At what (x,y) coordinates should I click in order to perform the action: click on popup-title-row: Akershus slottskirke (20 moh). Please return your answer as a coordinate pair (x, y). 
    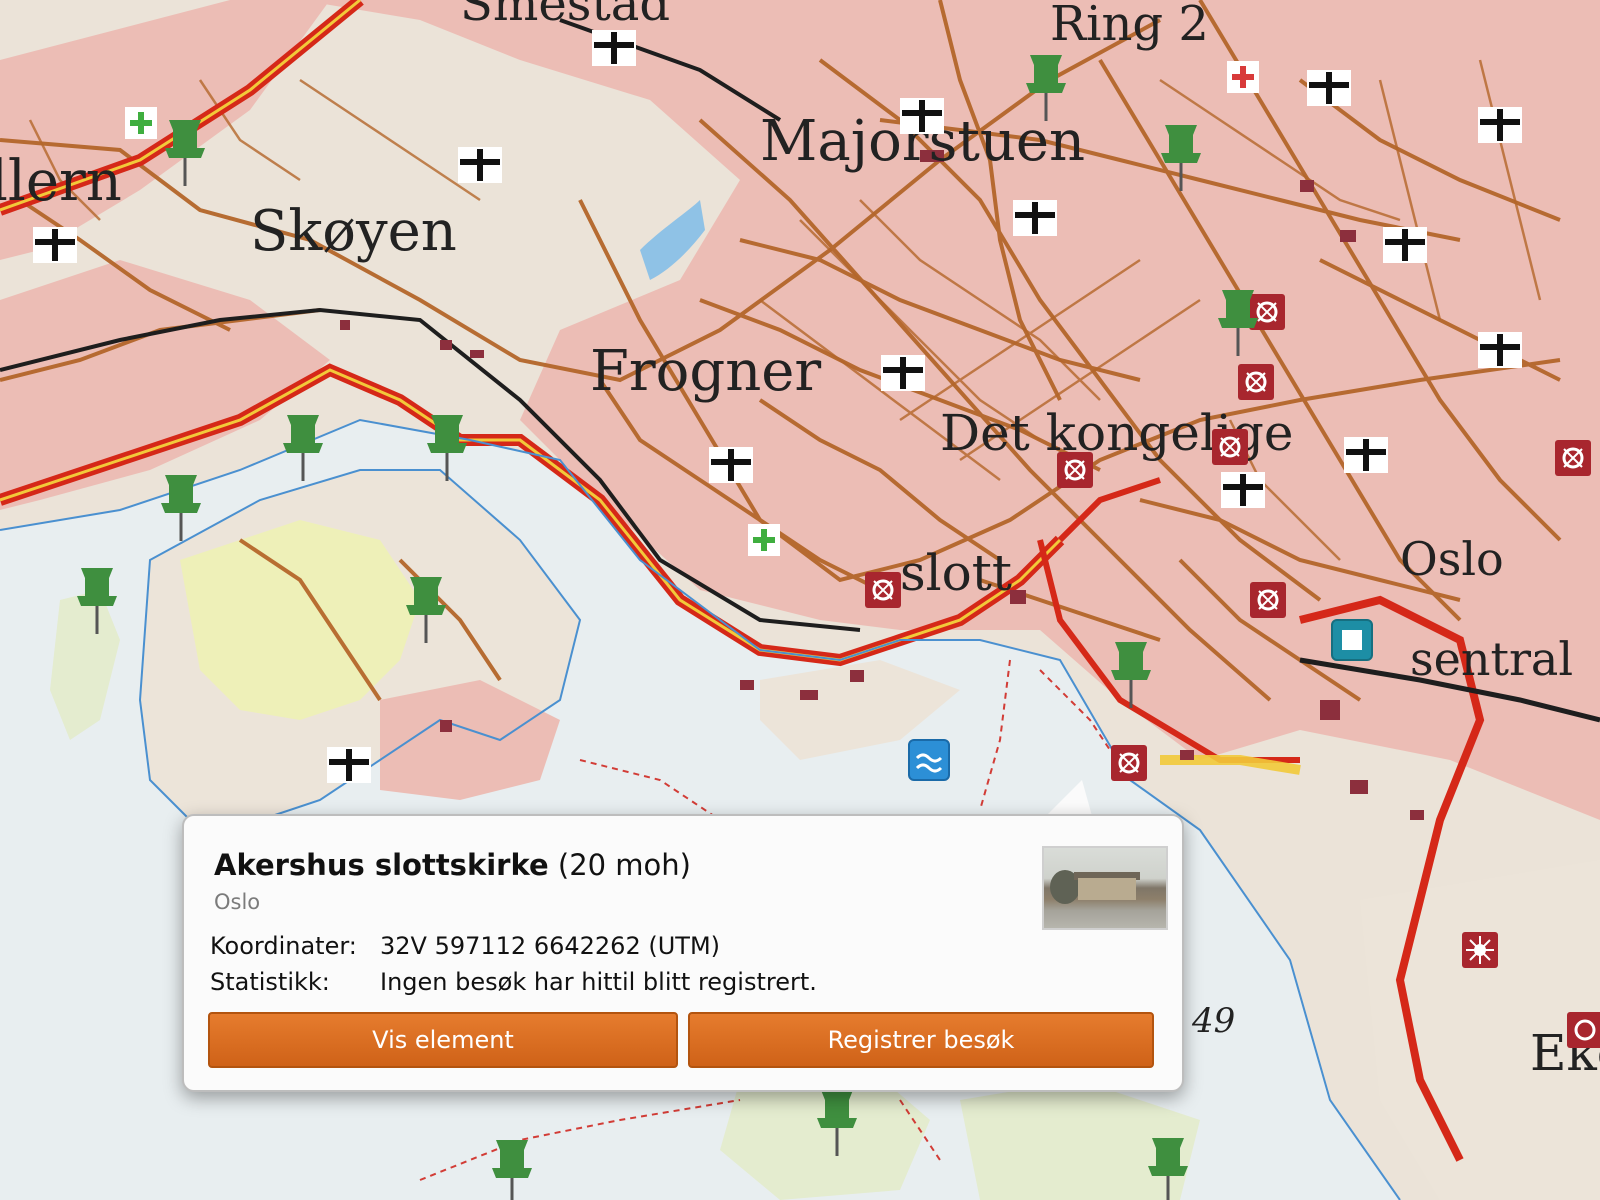
    Looking at the image, I should click on (452, 865).